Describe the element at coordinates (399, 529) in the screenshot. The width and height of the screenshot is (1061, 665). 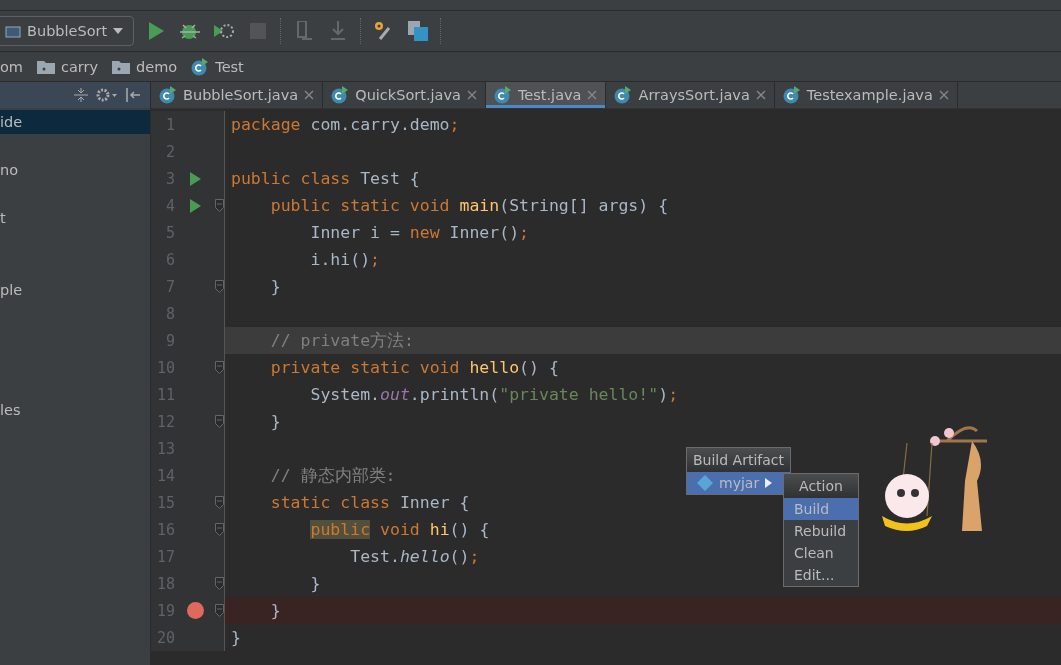
I see `code-line: public void hi() {` at that location.